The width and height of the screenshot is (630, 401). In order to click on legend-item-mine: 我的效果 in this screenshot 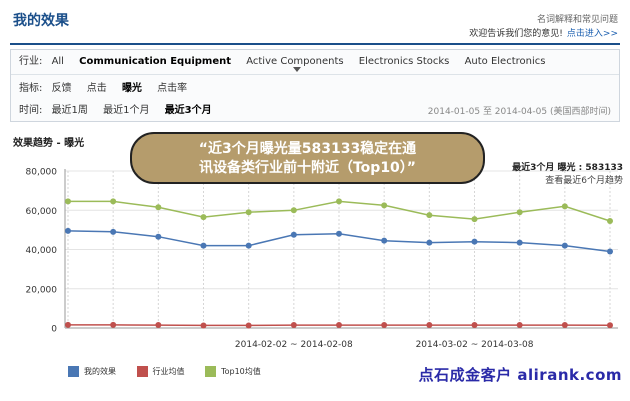, I will do `click(92, 371)`.